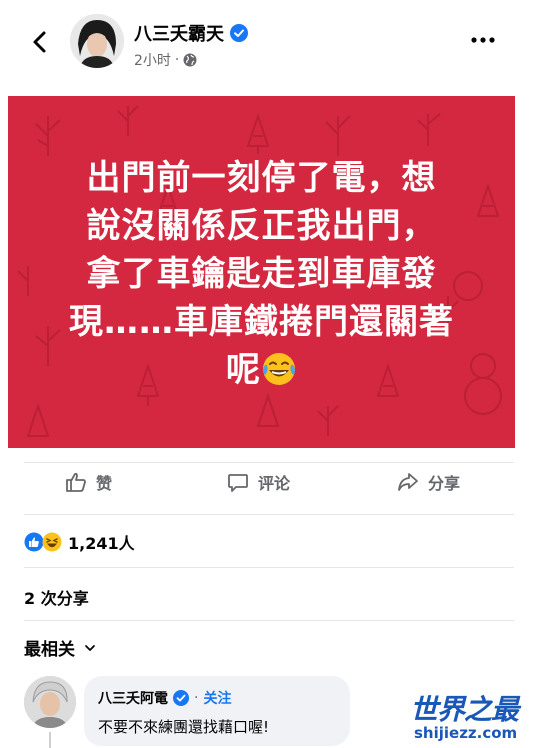 The image size is (538, 748). What do you see at coordinates (152, 60) in the screenshot?
I see `post-time: 2小时` at bounding box center [152, 60].